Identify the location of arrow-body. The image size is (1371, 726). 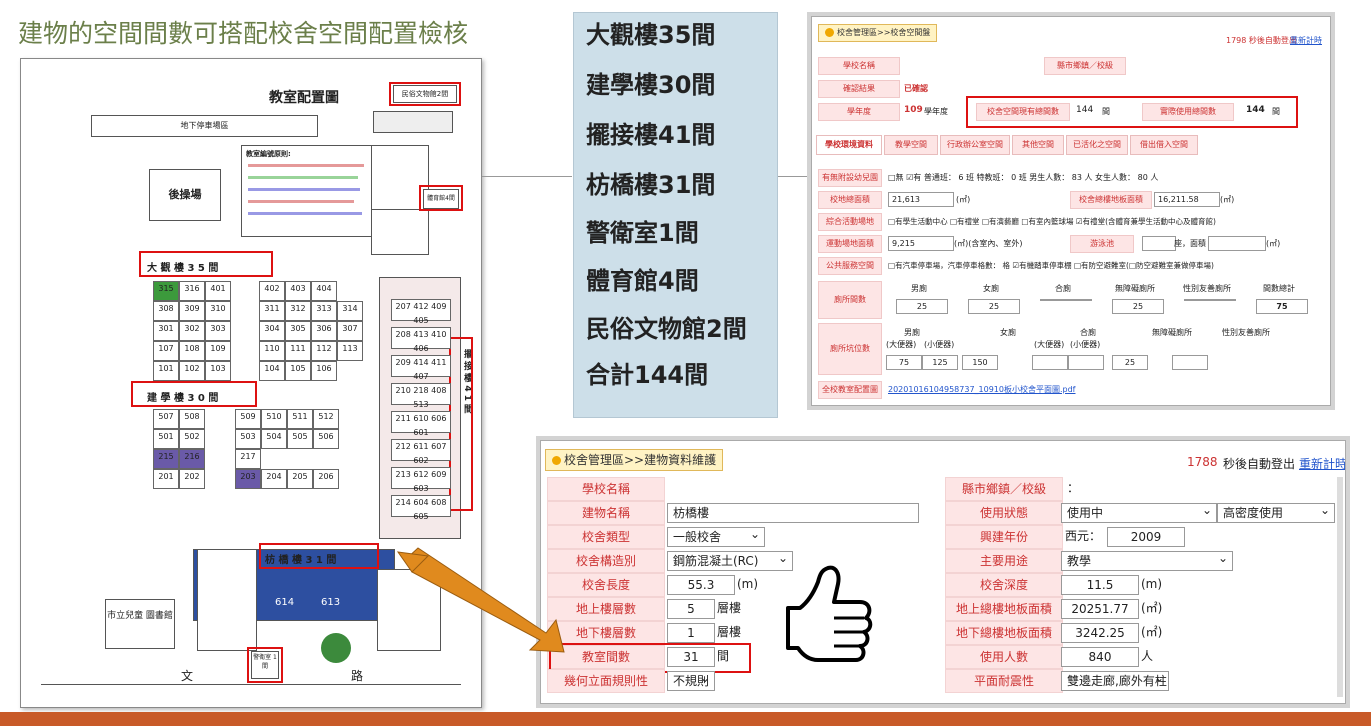
(484, 600).